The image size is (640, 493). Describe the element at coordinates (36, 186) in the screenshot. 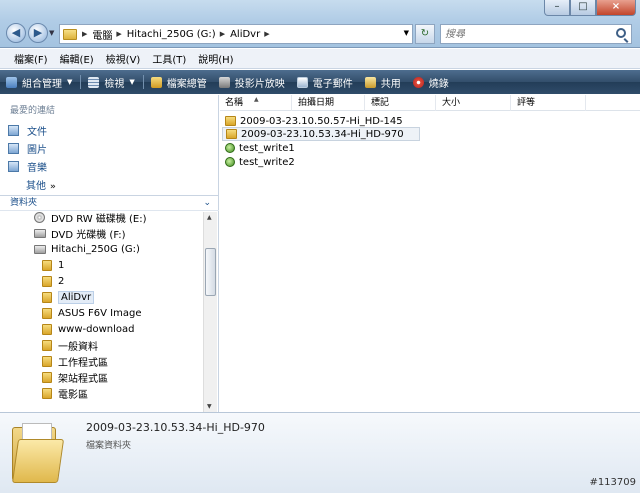

I see `more-label: 其他` at that location.